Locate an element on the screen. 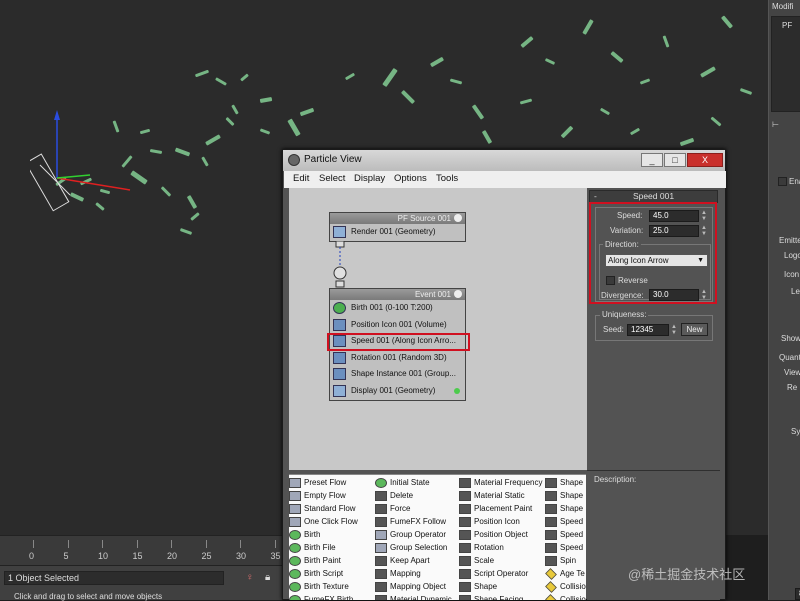 This screenshot has width=800, height=601. depot-item: Position Icon is located at coordinates (500, 522).